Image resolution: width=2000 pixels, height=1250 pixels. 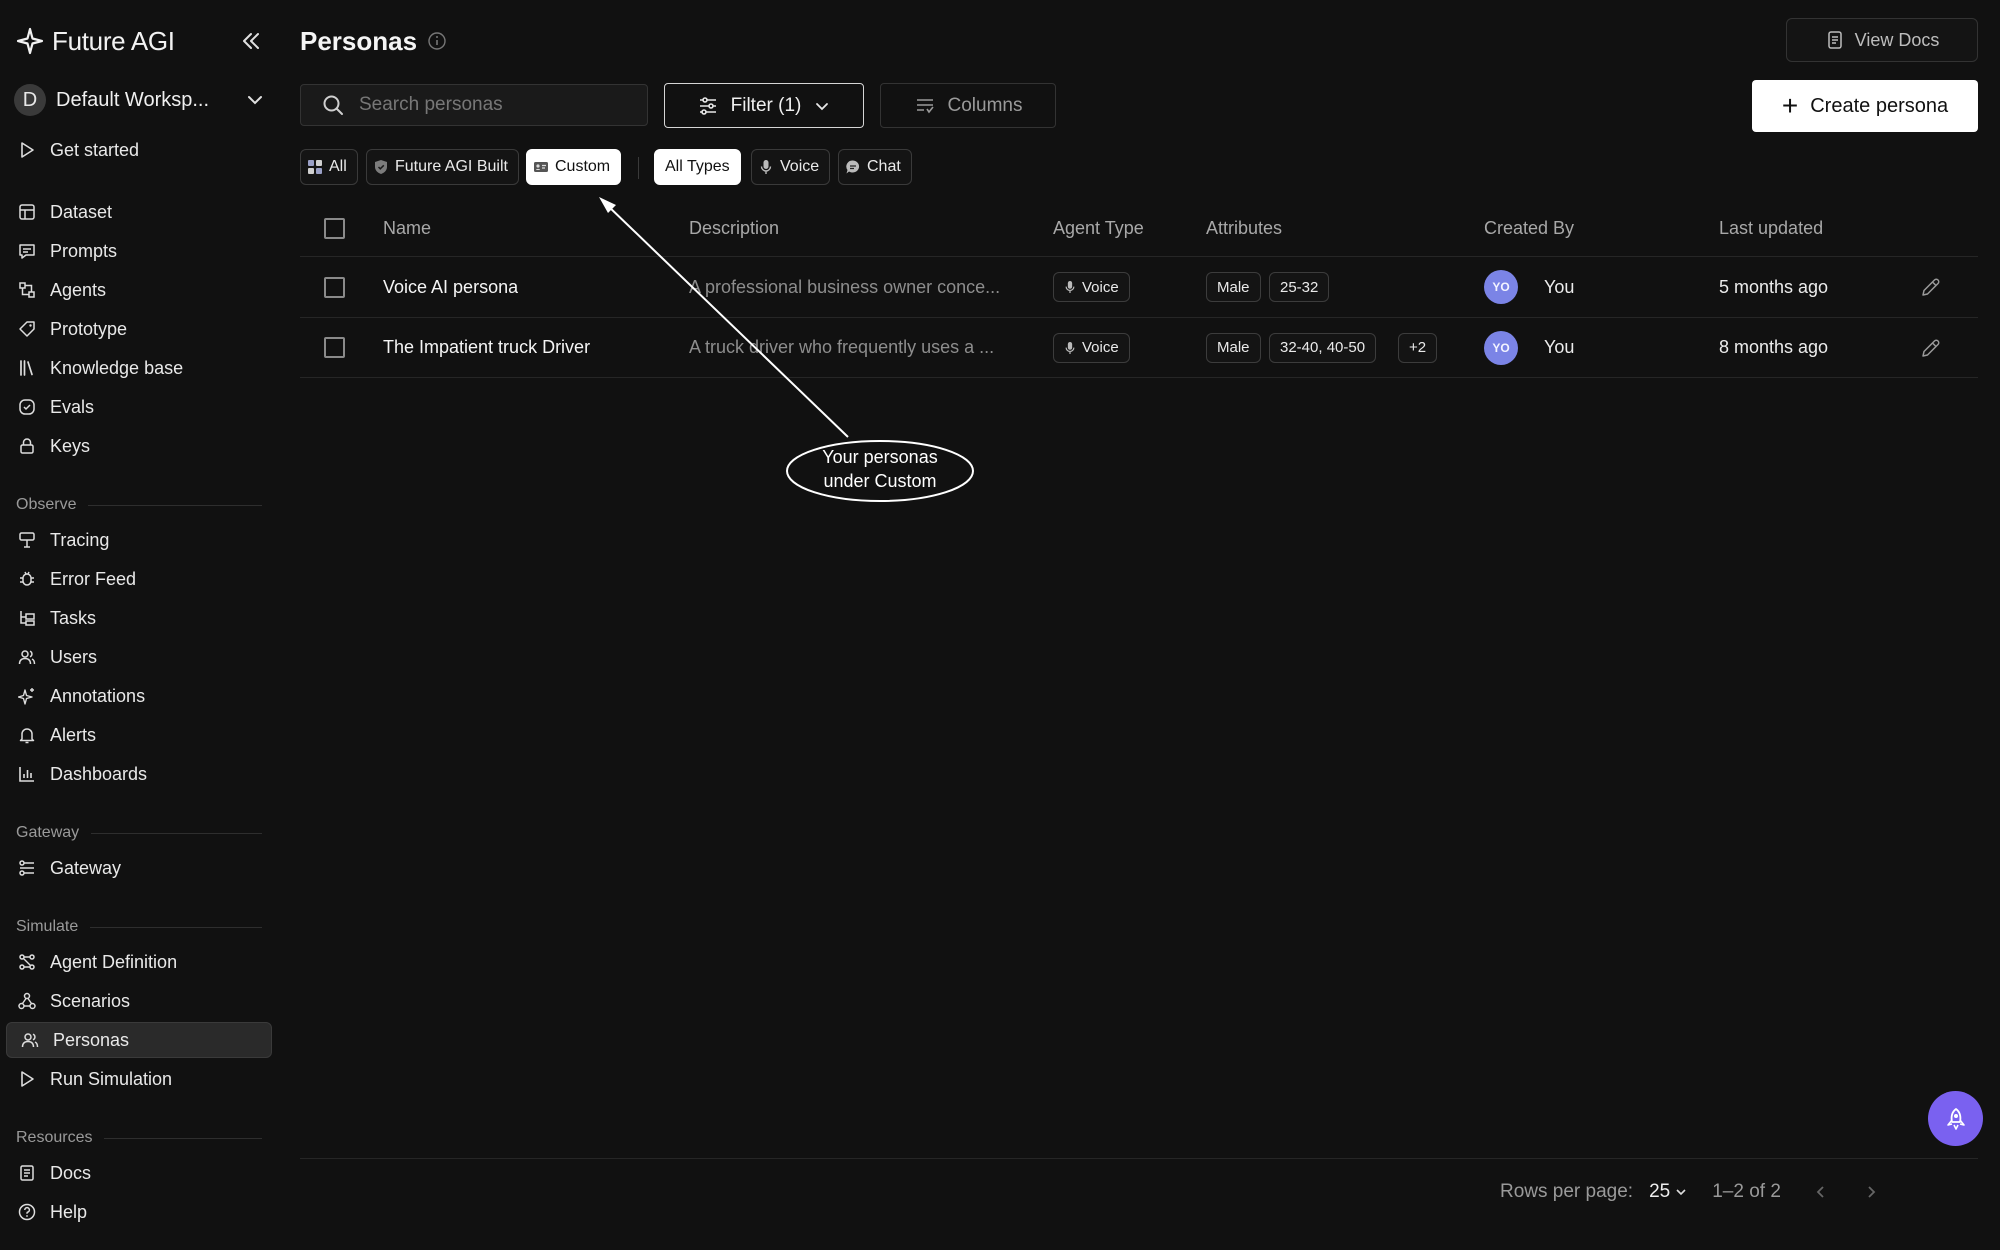 I want to click on tasks-icon, so click(x=27, y=618).